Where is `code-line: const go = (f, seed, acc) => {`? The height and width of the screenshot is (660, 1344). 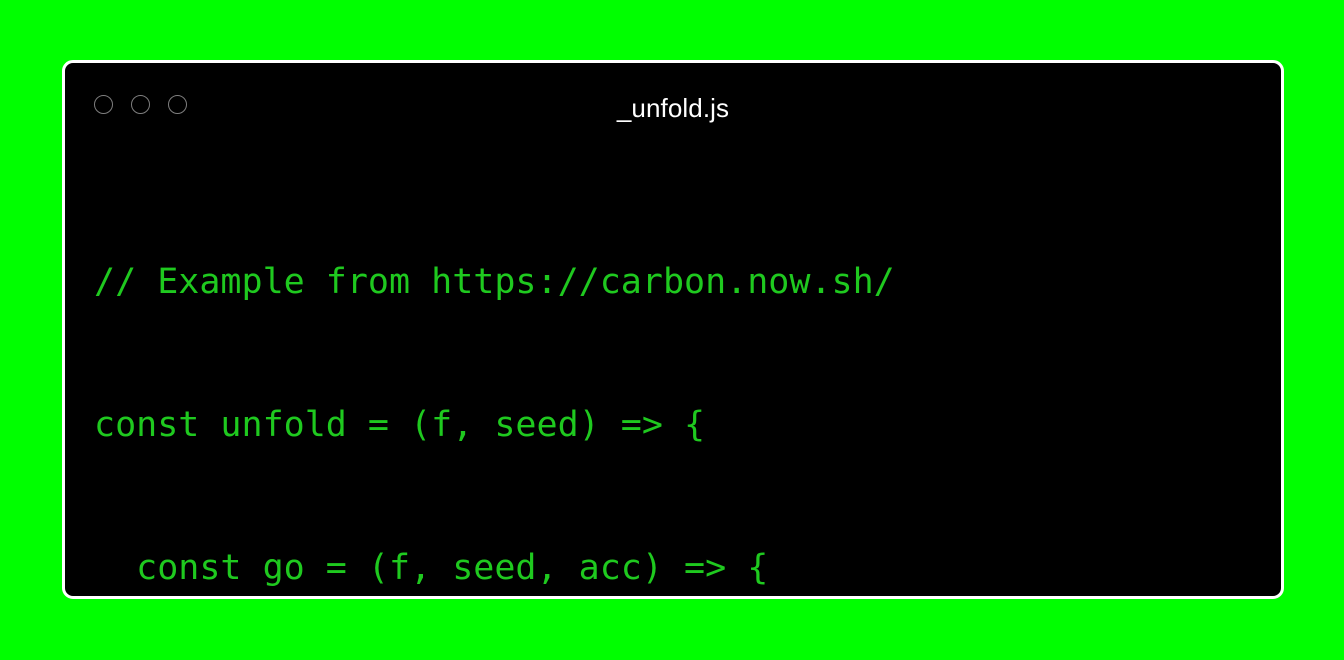 code-line: const go = (f, seed, acc) => { is located at coordinates (431, 568).